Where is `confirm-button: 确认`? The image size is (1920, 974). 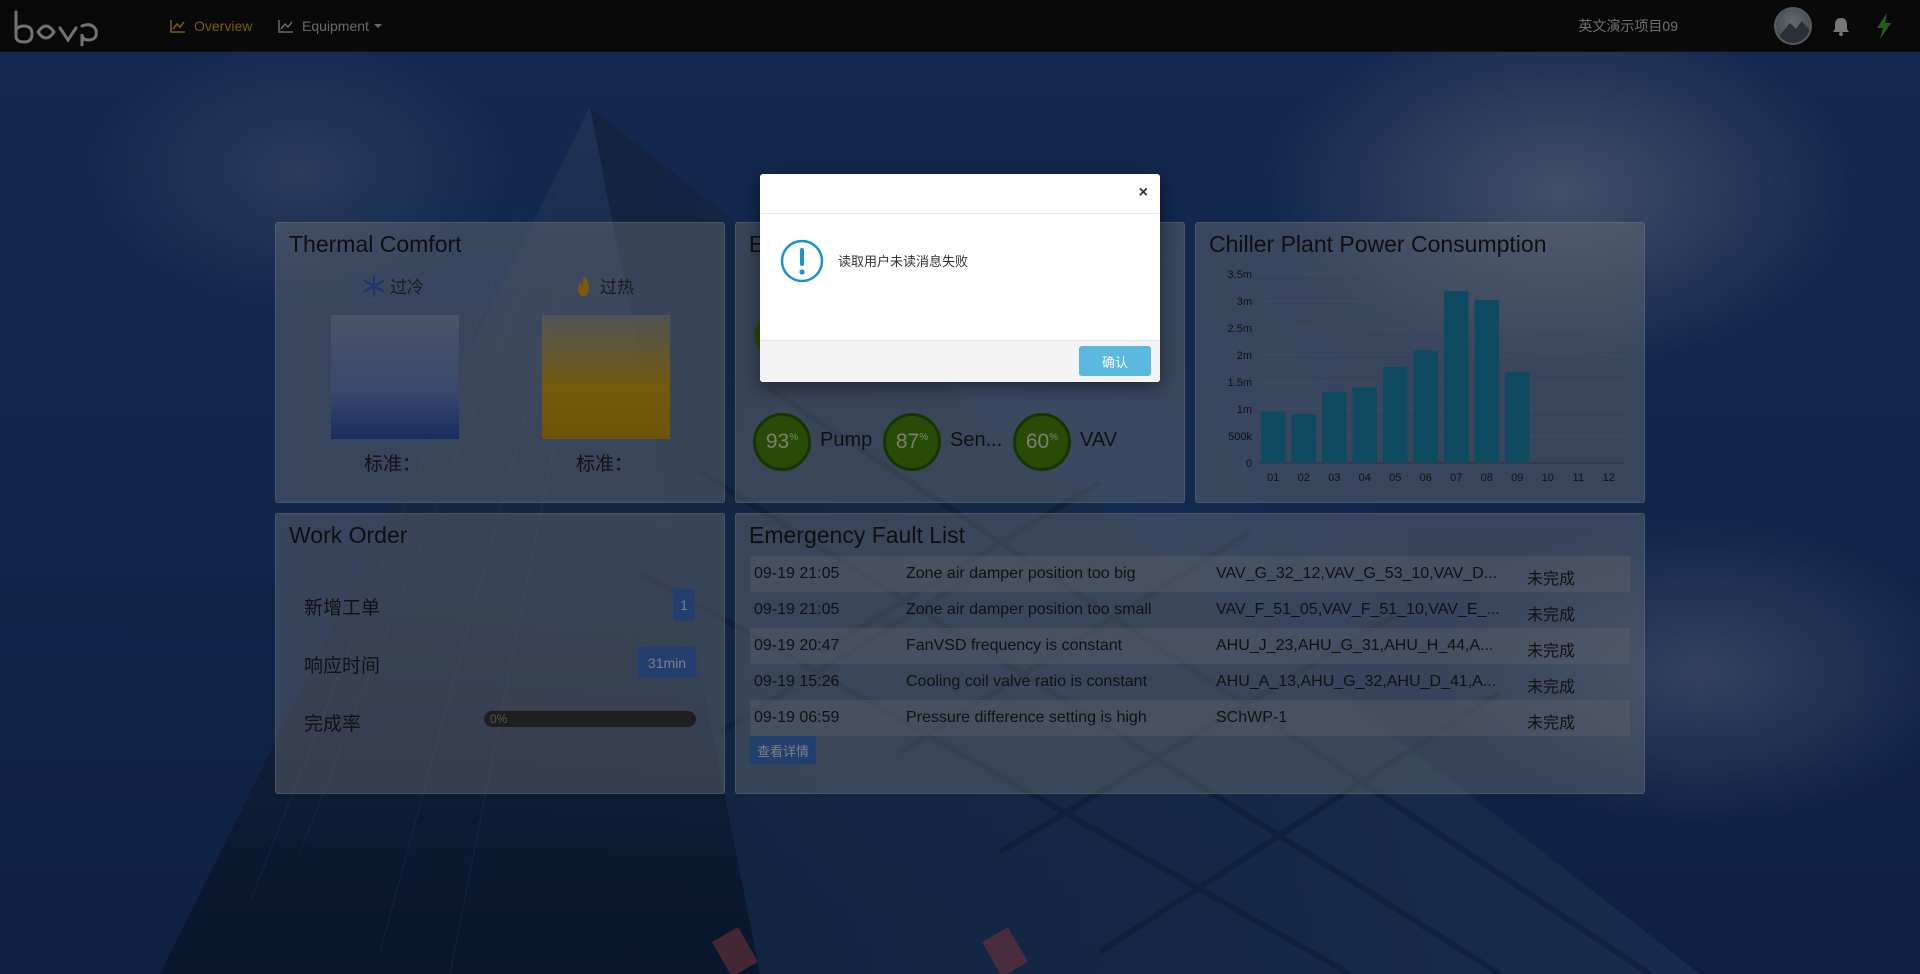
confirm-button: 确认 is located at coordinates (1115, 361).